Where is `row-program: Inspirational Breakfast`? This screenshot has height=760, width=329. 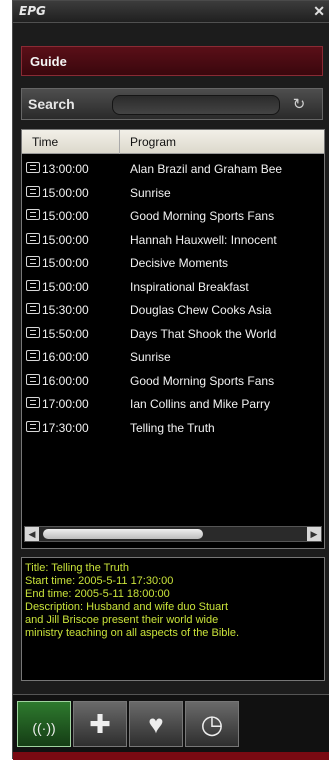
row-program: Inspirational Breakfast is located at coordinates (189, 286).